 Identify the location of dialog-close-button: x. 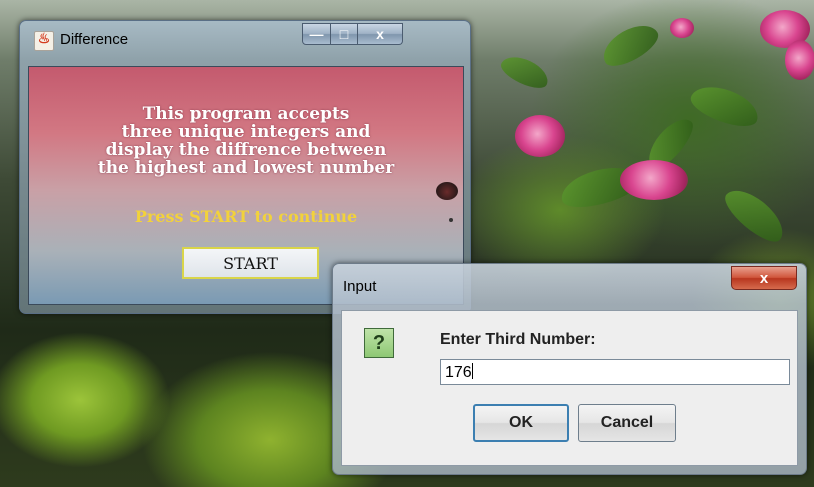
(764, 278).